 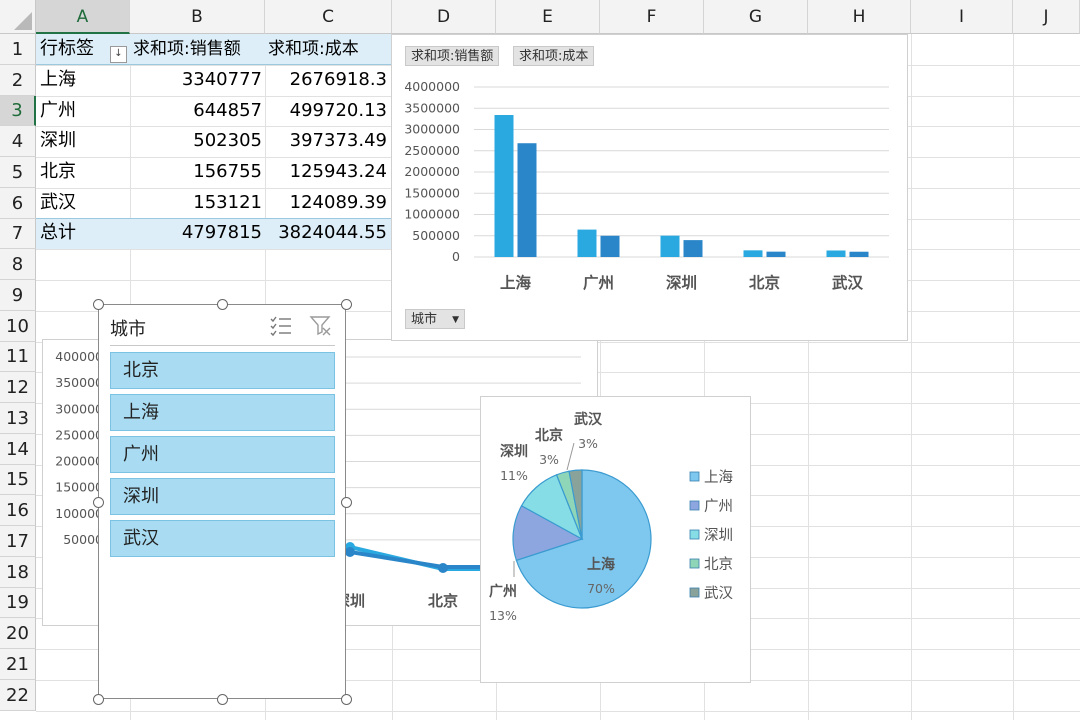 What do you see at coordinates (859, 17) in the screenshot?
I see `column-header-h: H` at bounding box center [859, 17].